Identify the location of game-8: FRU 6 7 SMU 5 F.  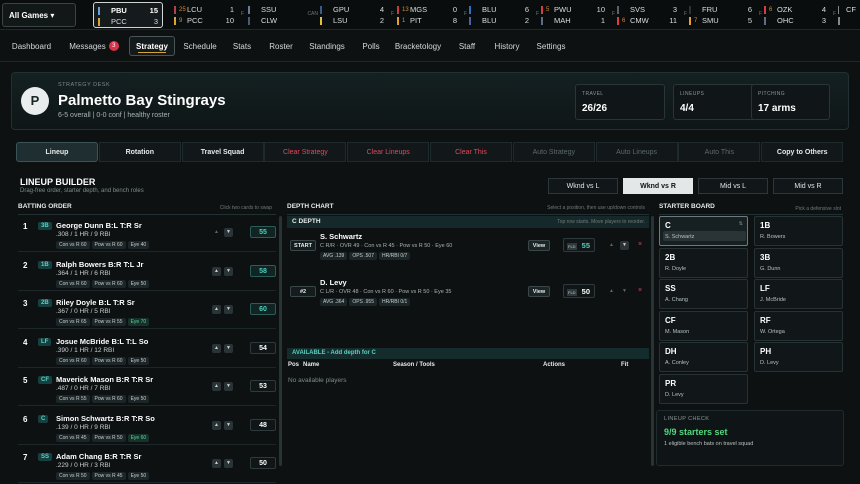
(723, 15).